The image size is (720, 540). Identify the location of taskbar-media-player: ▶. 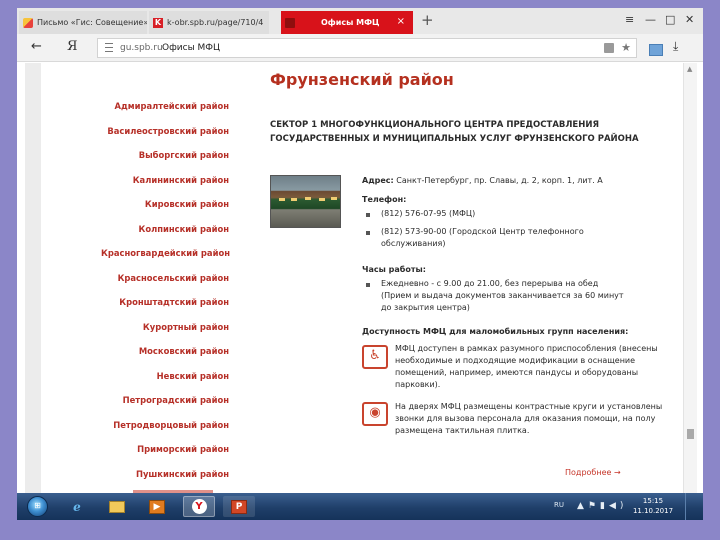
(157, 506).